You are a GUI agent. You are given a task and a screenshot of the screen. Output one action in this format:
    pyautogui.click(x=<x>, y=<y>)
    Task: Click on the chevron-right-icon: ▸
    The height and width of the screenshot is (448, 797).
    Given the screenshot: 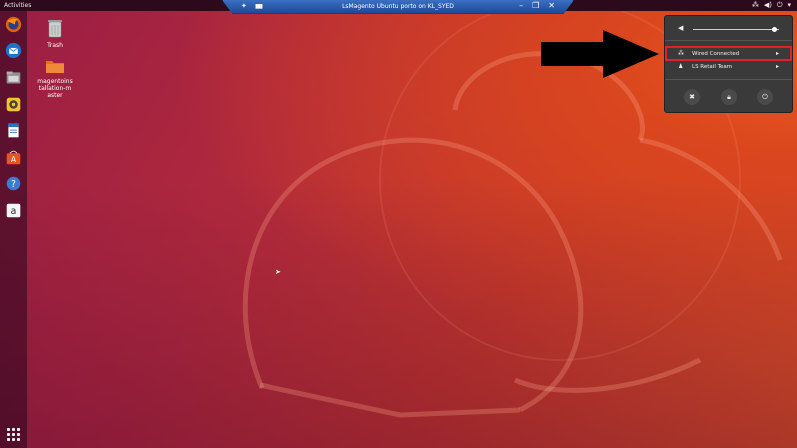 What is the action you would take?
    pyautogui.click(x=777, y=66)
    